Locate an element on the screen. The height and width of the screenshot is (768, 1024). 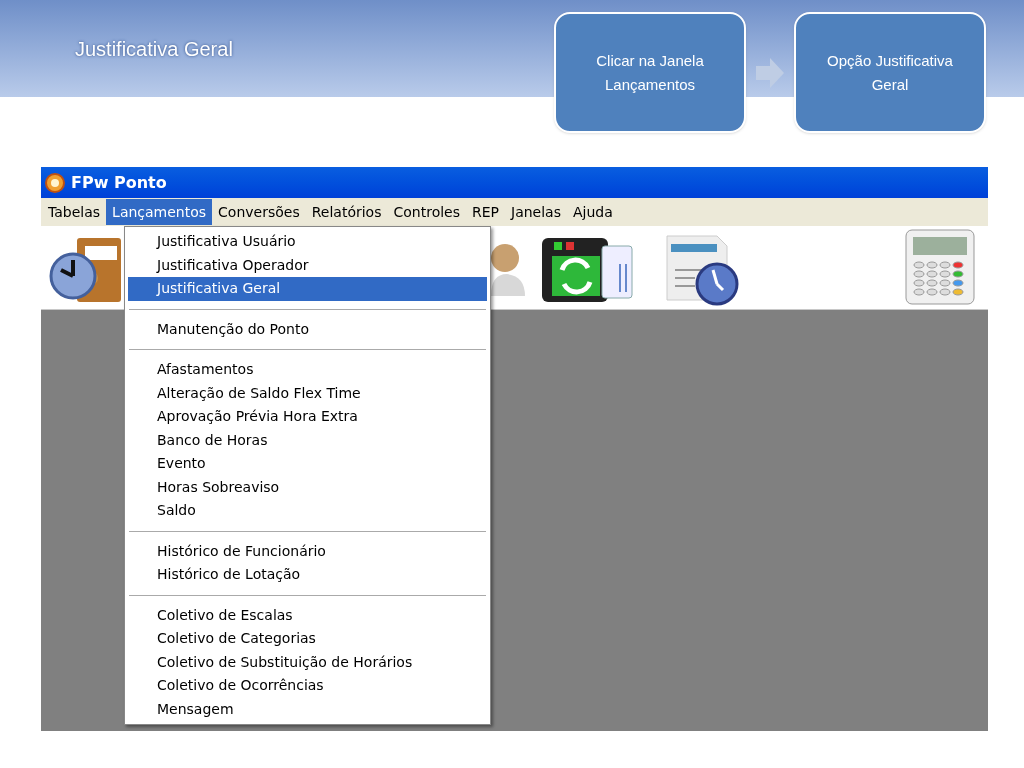
dropdown-item: Histórico de Funcionário is located at coordinates (307, 551).